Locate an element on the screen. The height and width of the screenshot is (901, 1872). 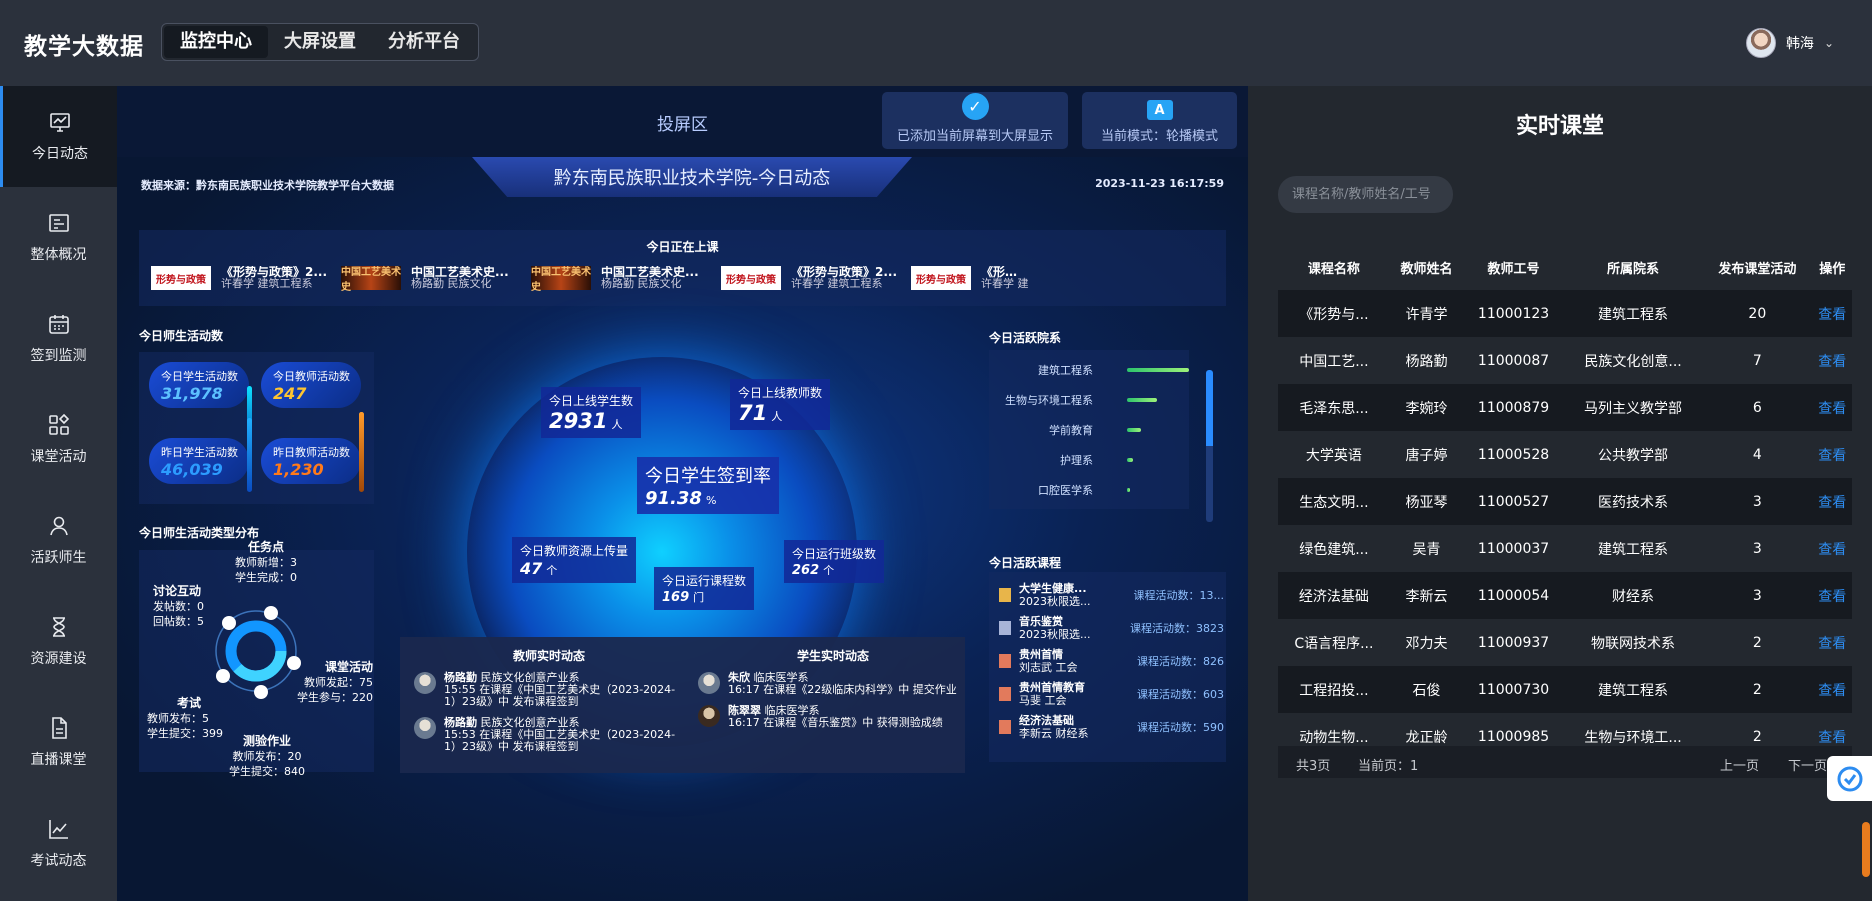
mode-status: A 当前模式：轮播模式 is located at coordinates (1159, 120).